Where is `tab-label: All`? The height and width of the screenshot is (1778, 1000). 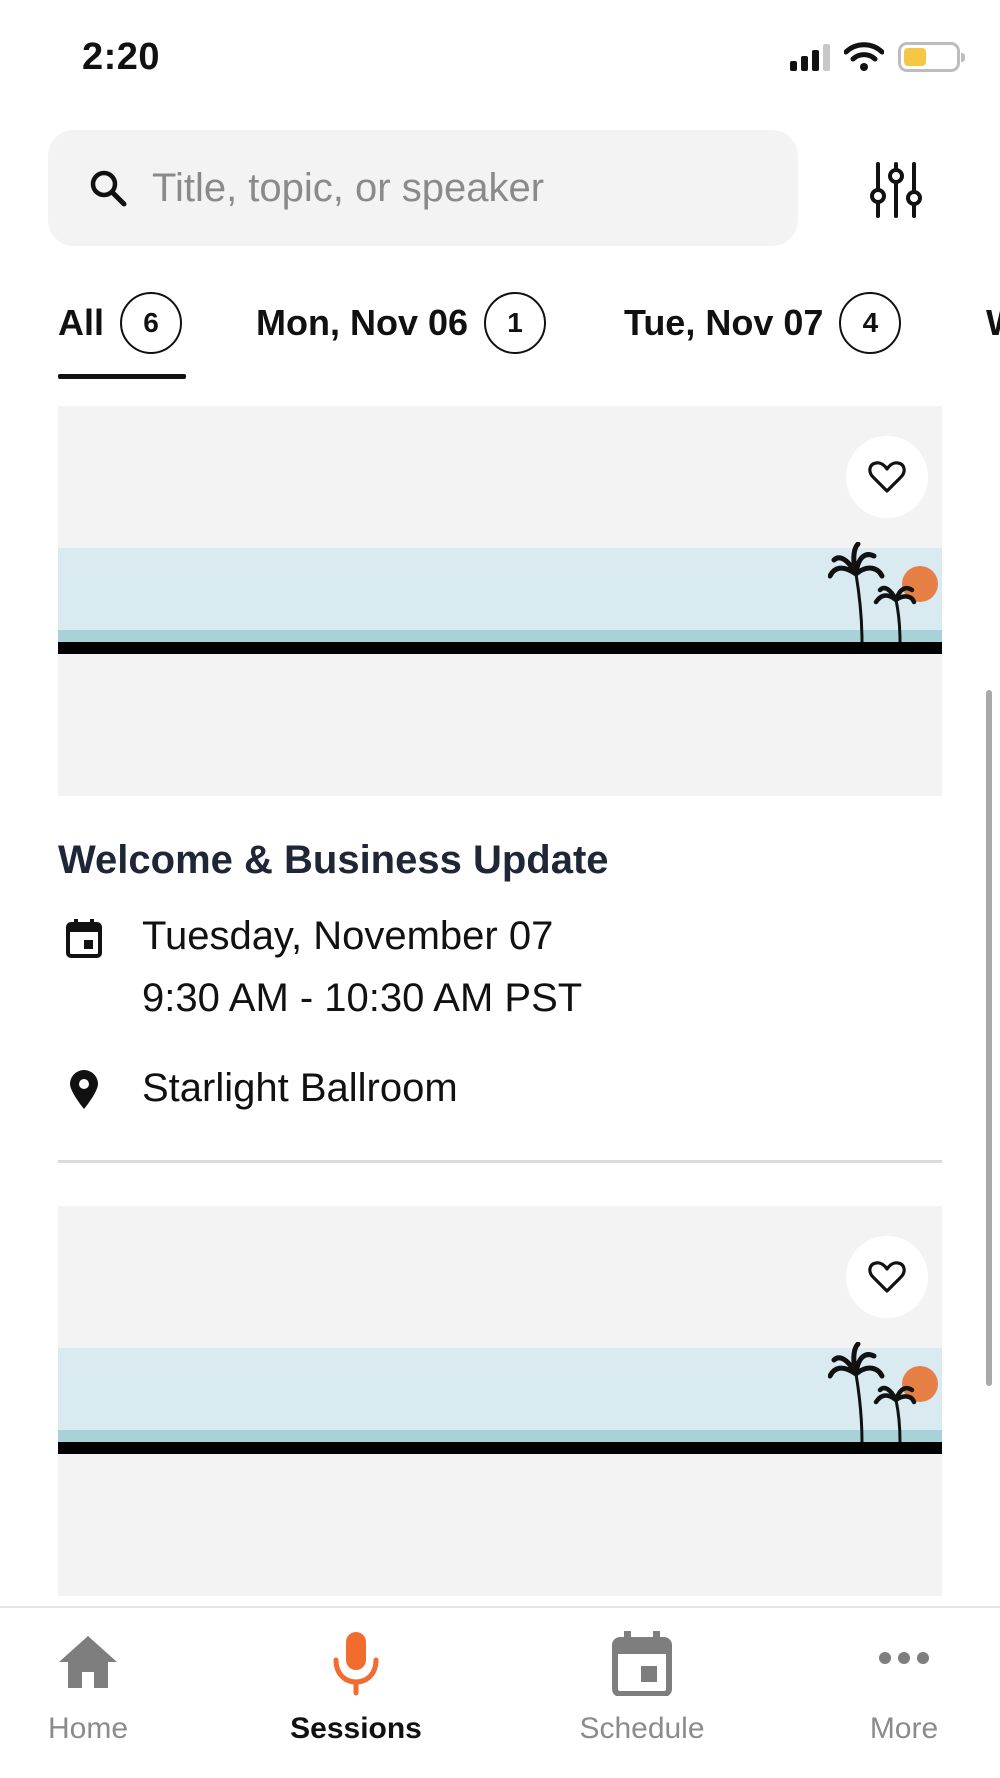
tab-label: All is located at coordinates (81, 322).